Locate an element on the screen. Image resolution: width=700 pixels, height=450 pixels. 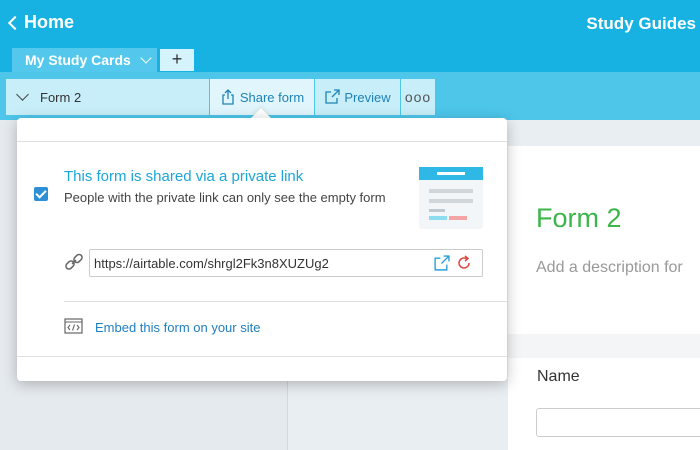
code-embed-icon is located at coordinates (73, 326).